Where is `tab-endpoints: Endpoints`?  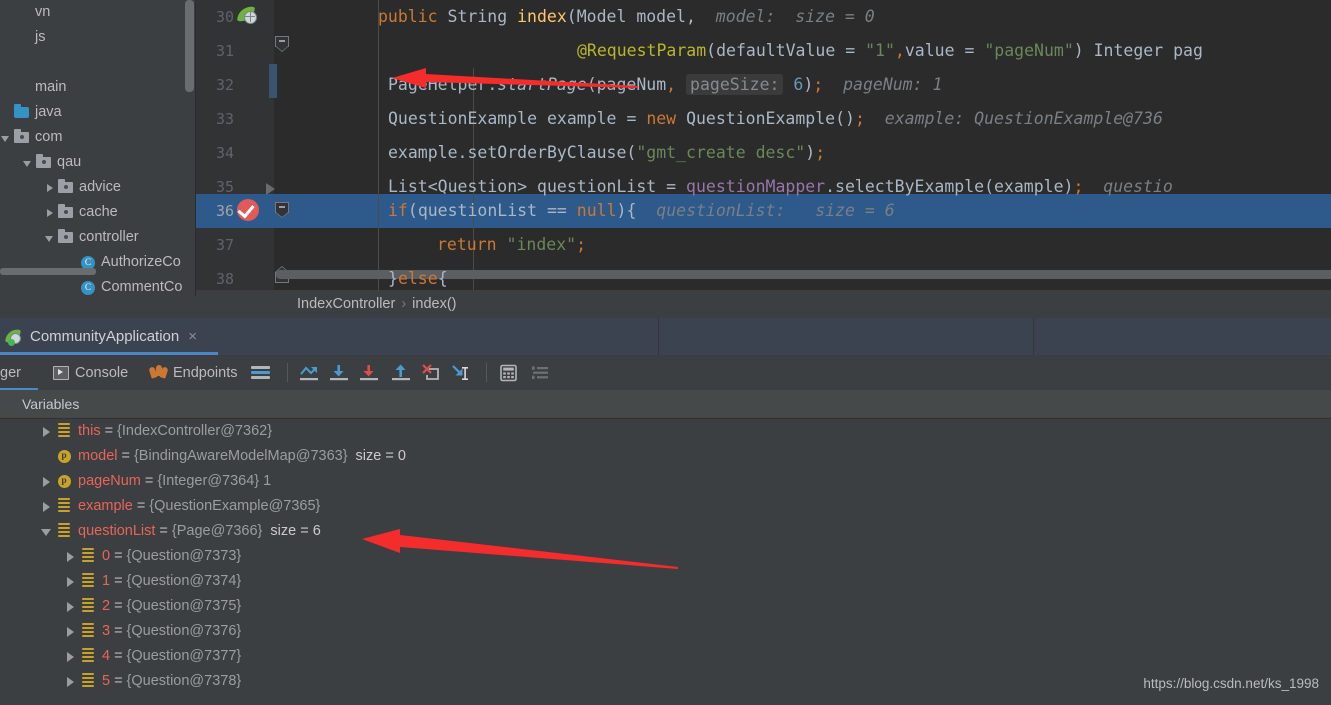
tab-endpoints: Endpoints is located at coordinates (193, 372).